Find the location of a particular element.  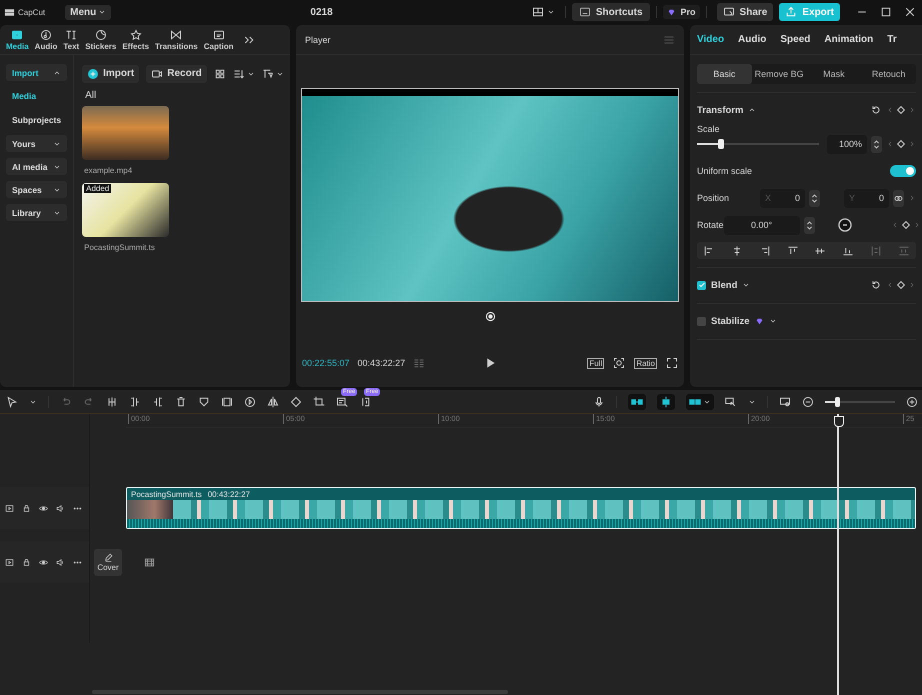

shortcuts-button: Shortcuts is located at coordinates (611, 12).